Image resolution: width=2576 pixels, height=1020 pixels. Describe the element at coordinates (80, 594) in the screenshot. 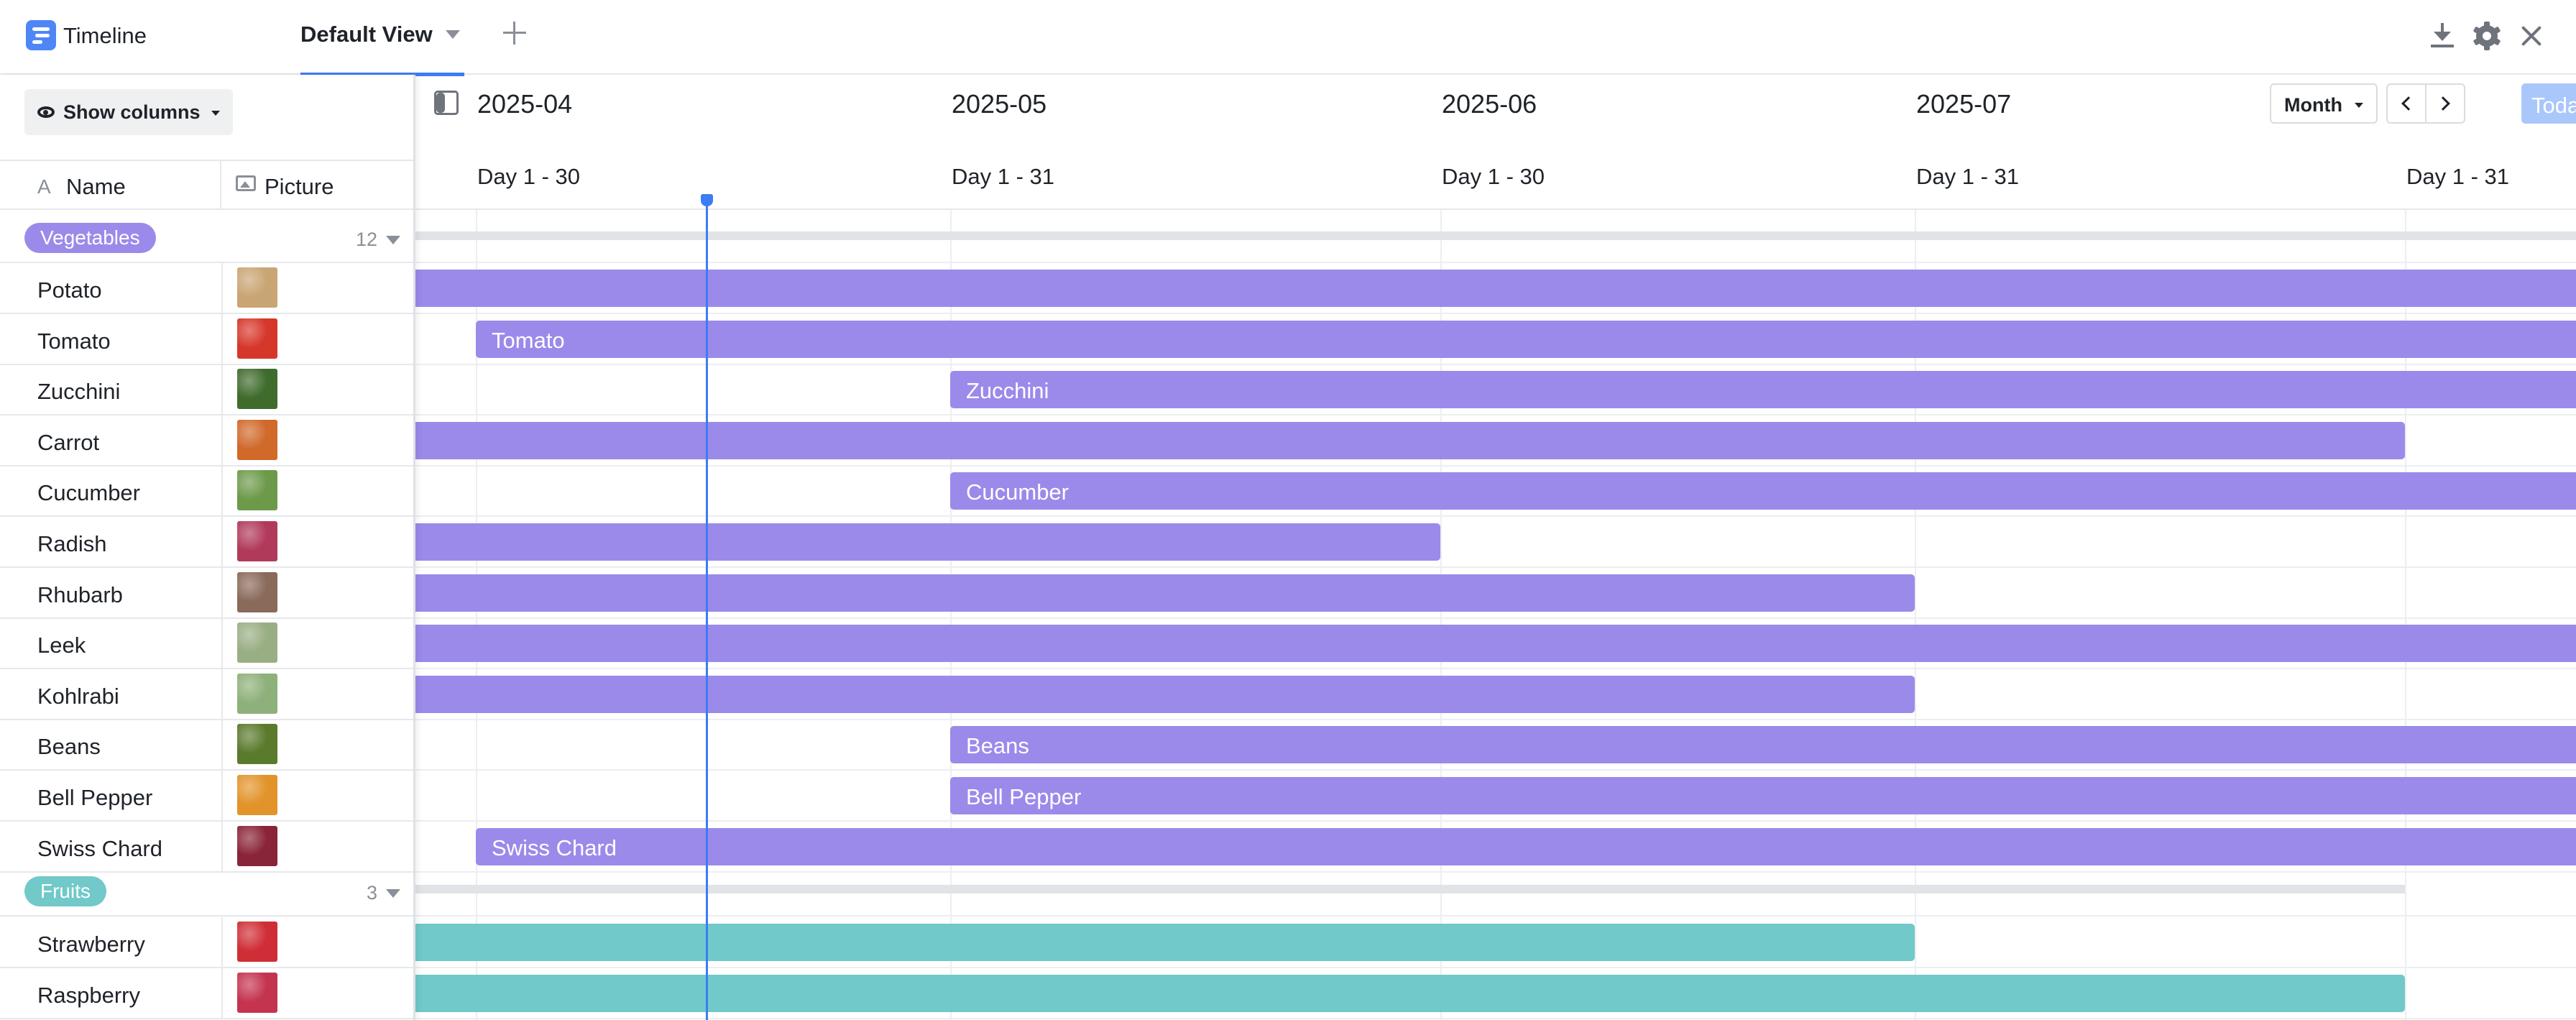

I see `record-name: Rhubarb` at that location.